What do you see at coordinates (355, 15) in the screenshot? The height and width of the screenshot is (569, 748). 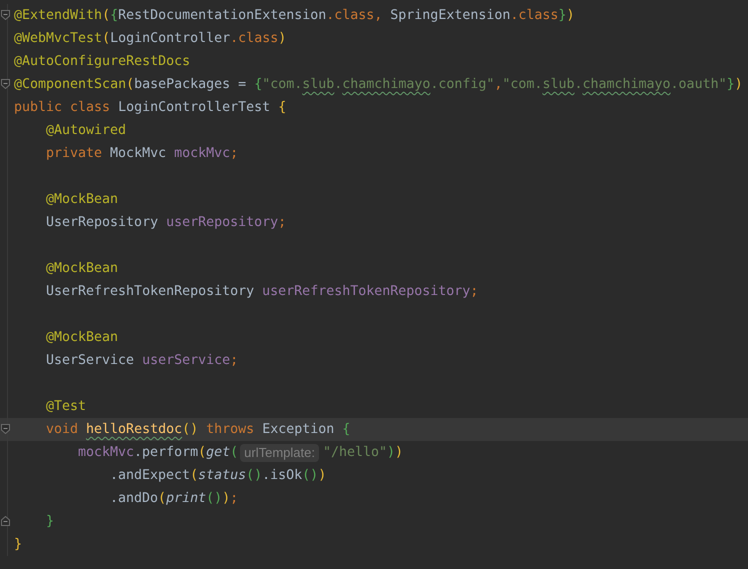 I see `keyword: .class,` at bounding box center [355, 15].